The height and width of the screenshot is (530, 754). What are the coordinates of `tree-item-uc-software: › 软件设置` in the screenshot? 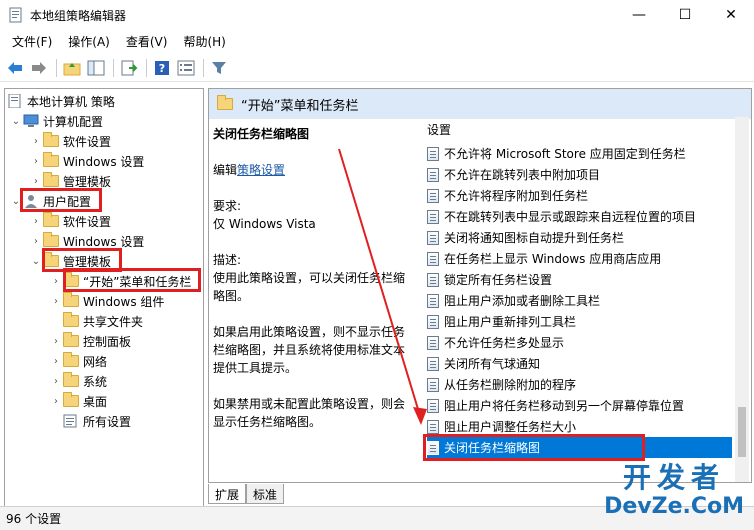 It's located at (70, 221).